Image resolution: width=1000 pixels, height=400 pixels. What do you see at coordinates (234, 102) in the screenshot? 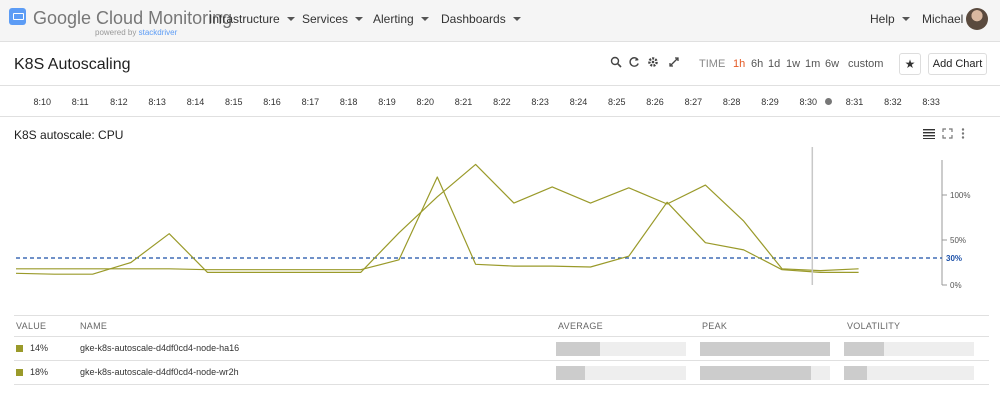
I see `time-tick: 8:15` at bounding box center [234, 102].